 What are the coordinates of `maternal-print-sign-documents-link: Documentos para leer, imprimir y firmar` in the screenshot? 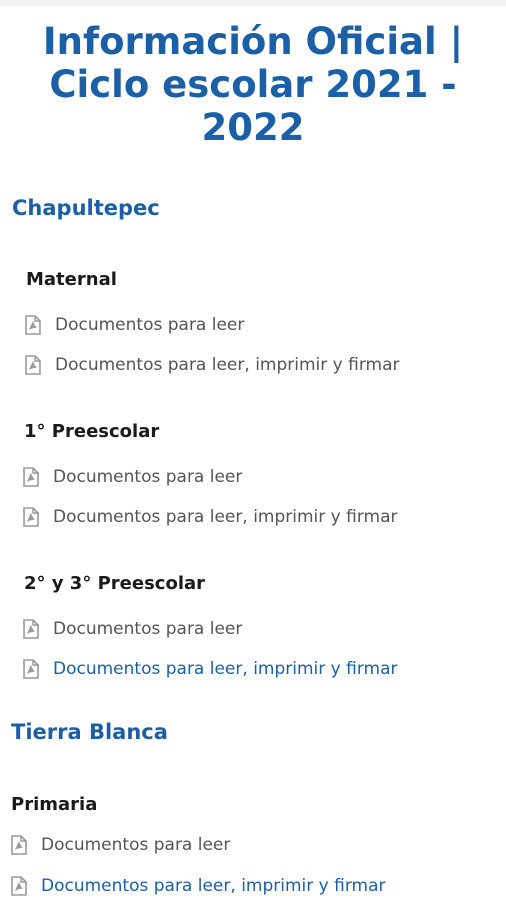 It's located at (212, 365).